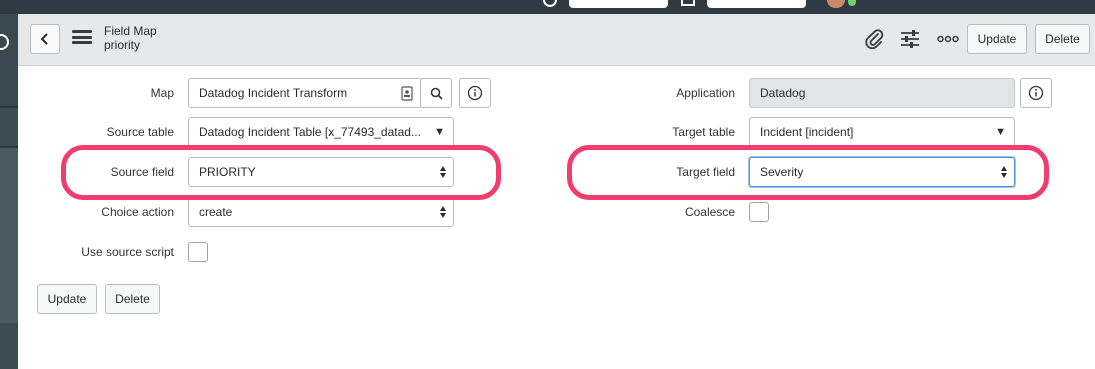 Image resolution: width=1095 pixels, height=369 pixels. What do you see at coordinates (882, 93) in the screenshot?
I see `application-field: Datadog` at bounding box center [882, 93].